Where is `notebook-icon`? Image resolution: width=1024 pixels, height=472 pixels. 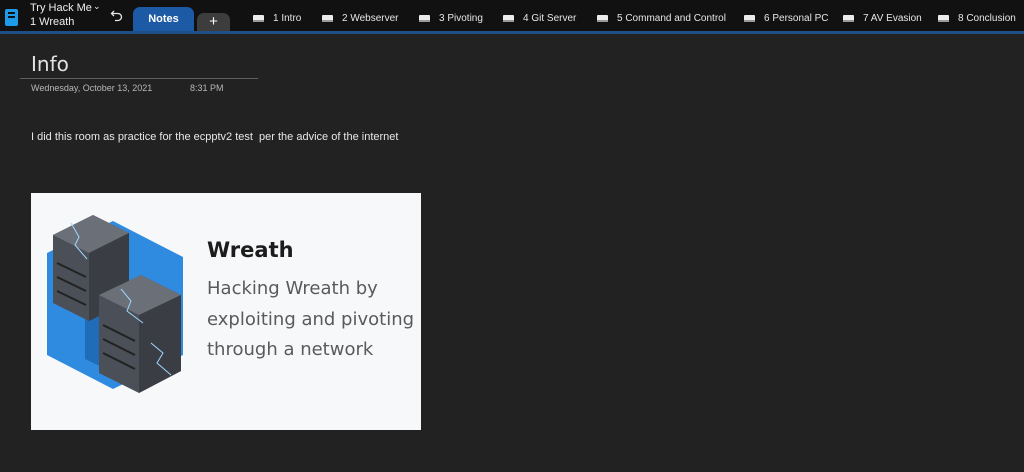
notebook-icon is located at coordinates (11, 17).